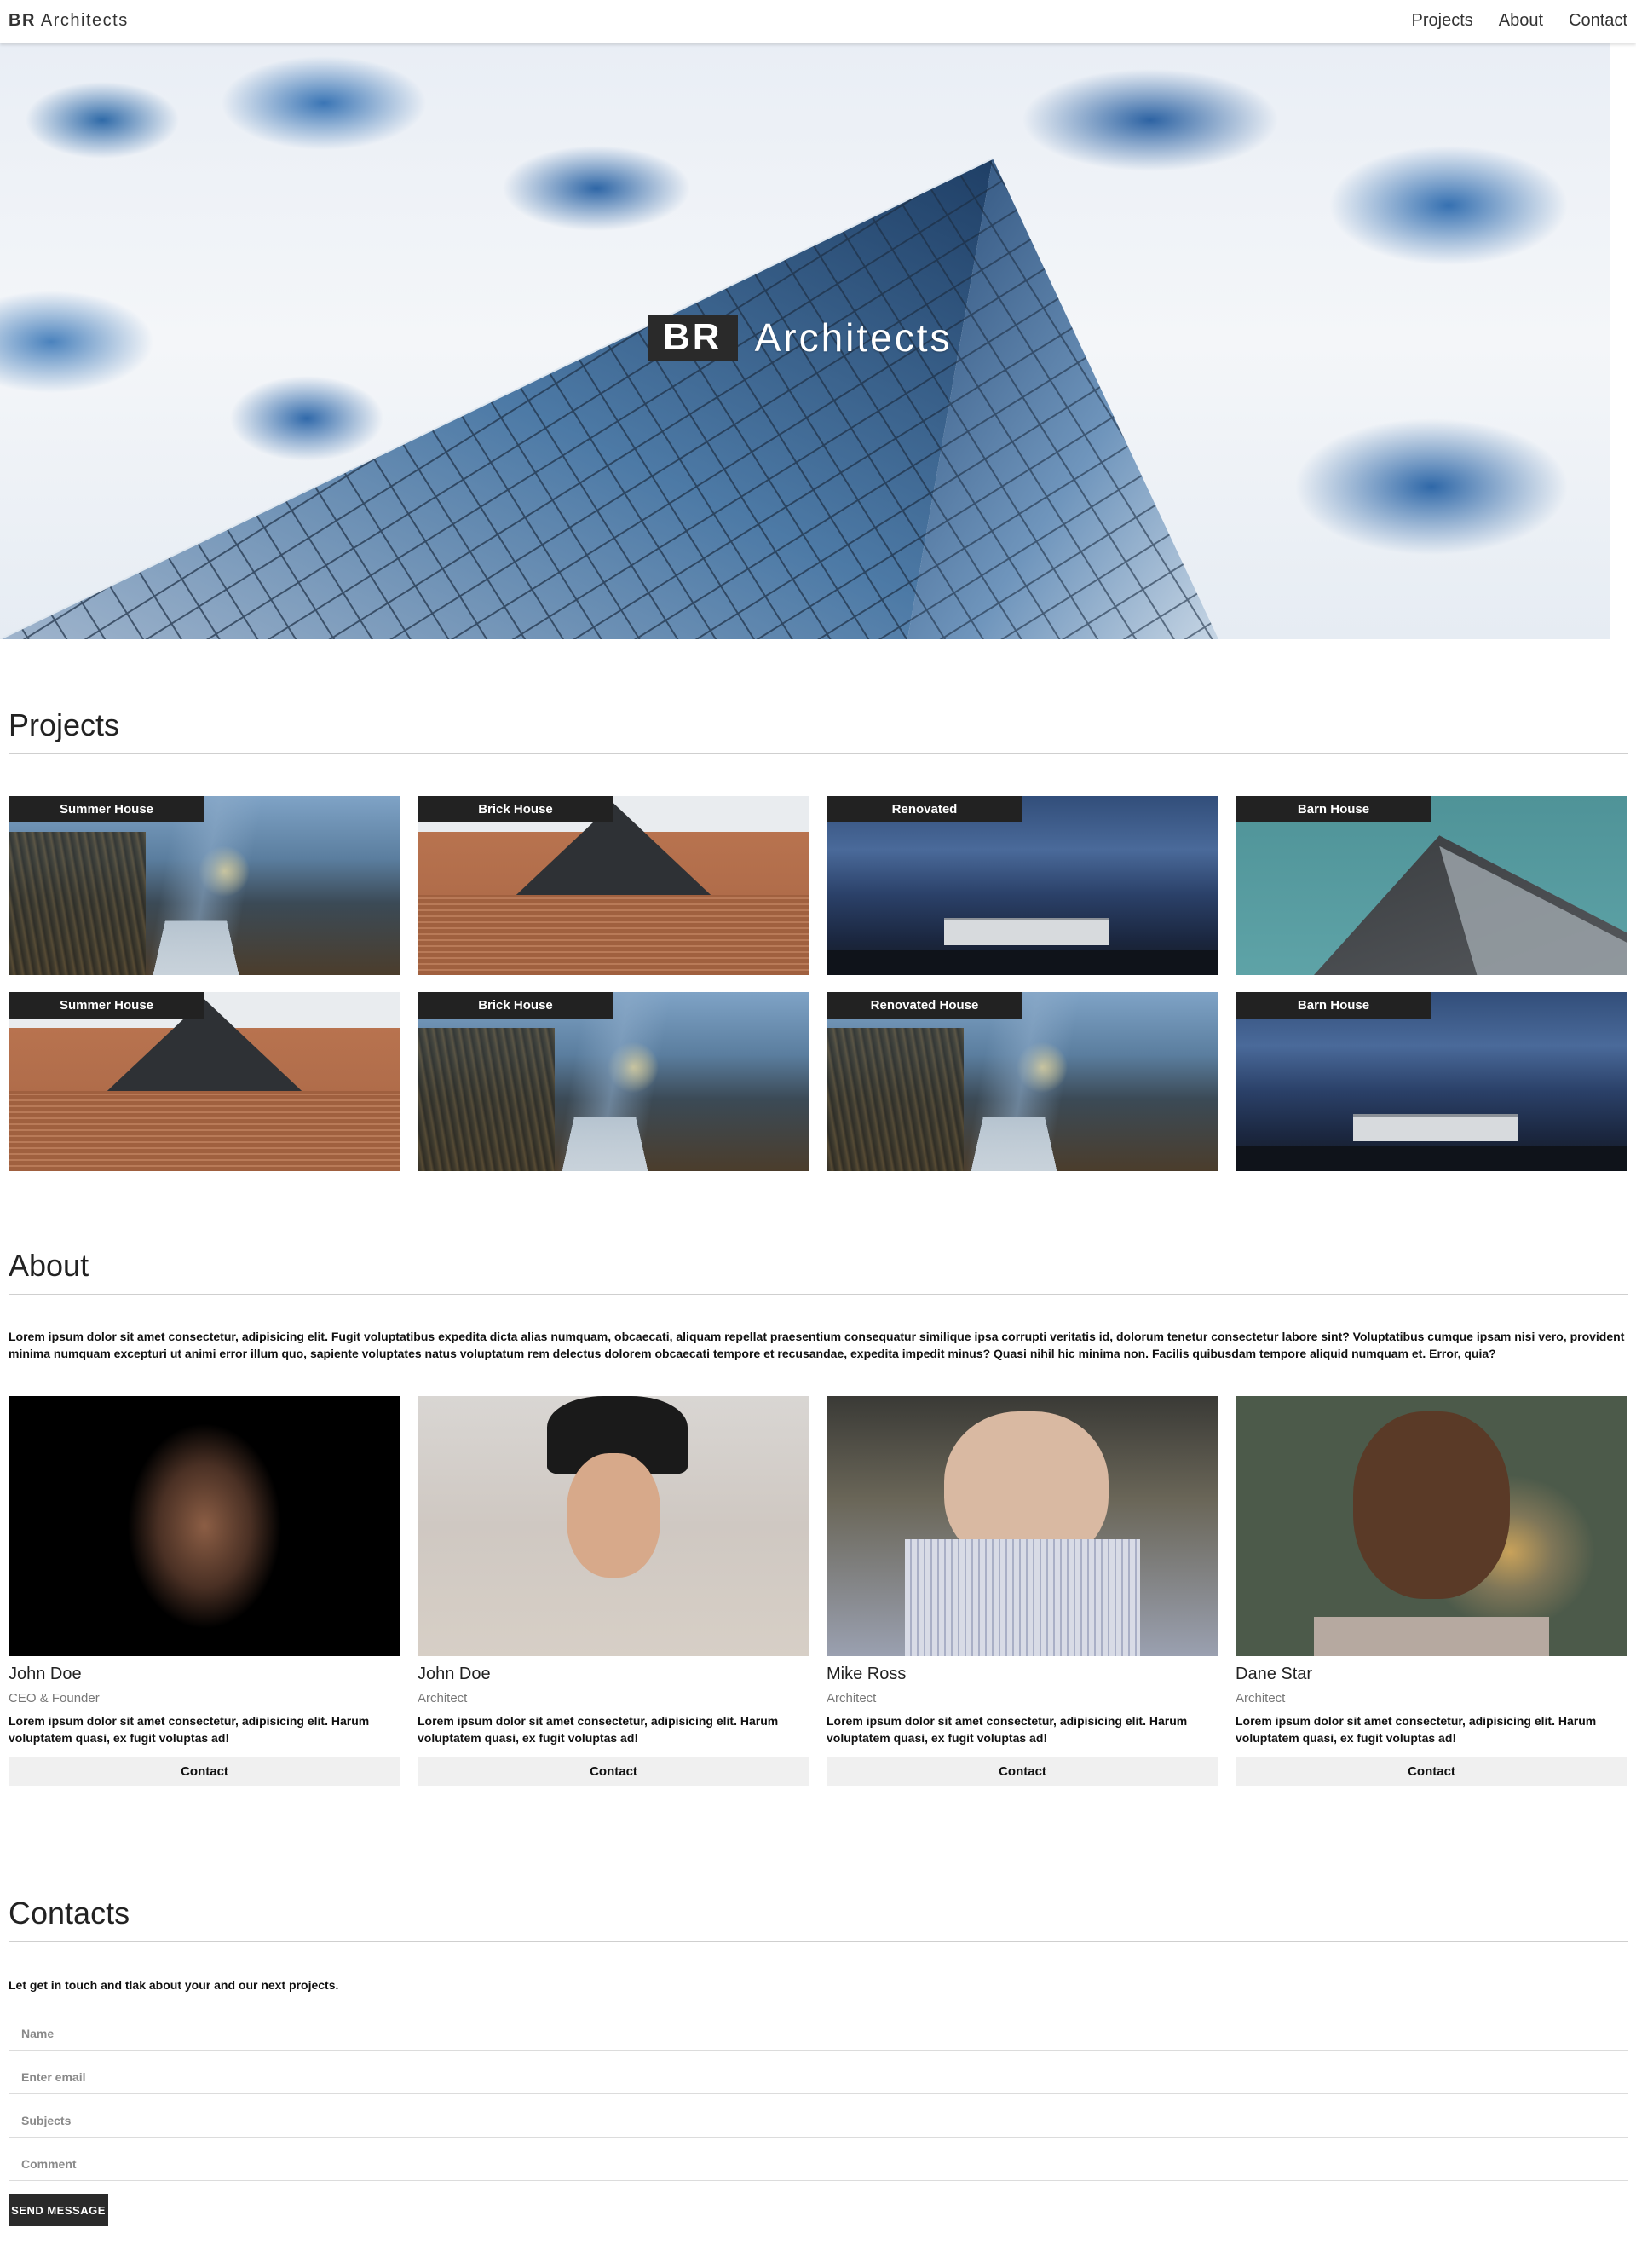  Describe the element at coordinates (84, 20) in the screenshot. I see `brand-text: Architects` at that location.